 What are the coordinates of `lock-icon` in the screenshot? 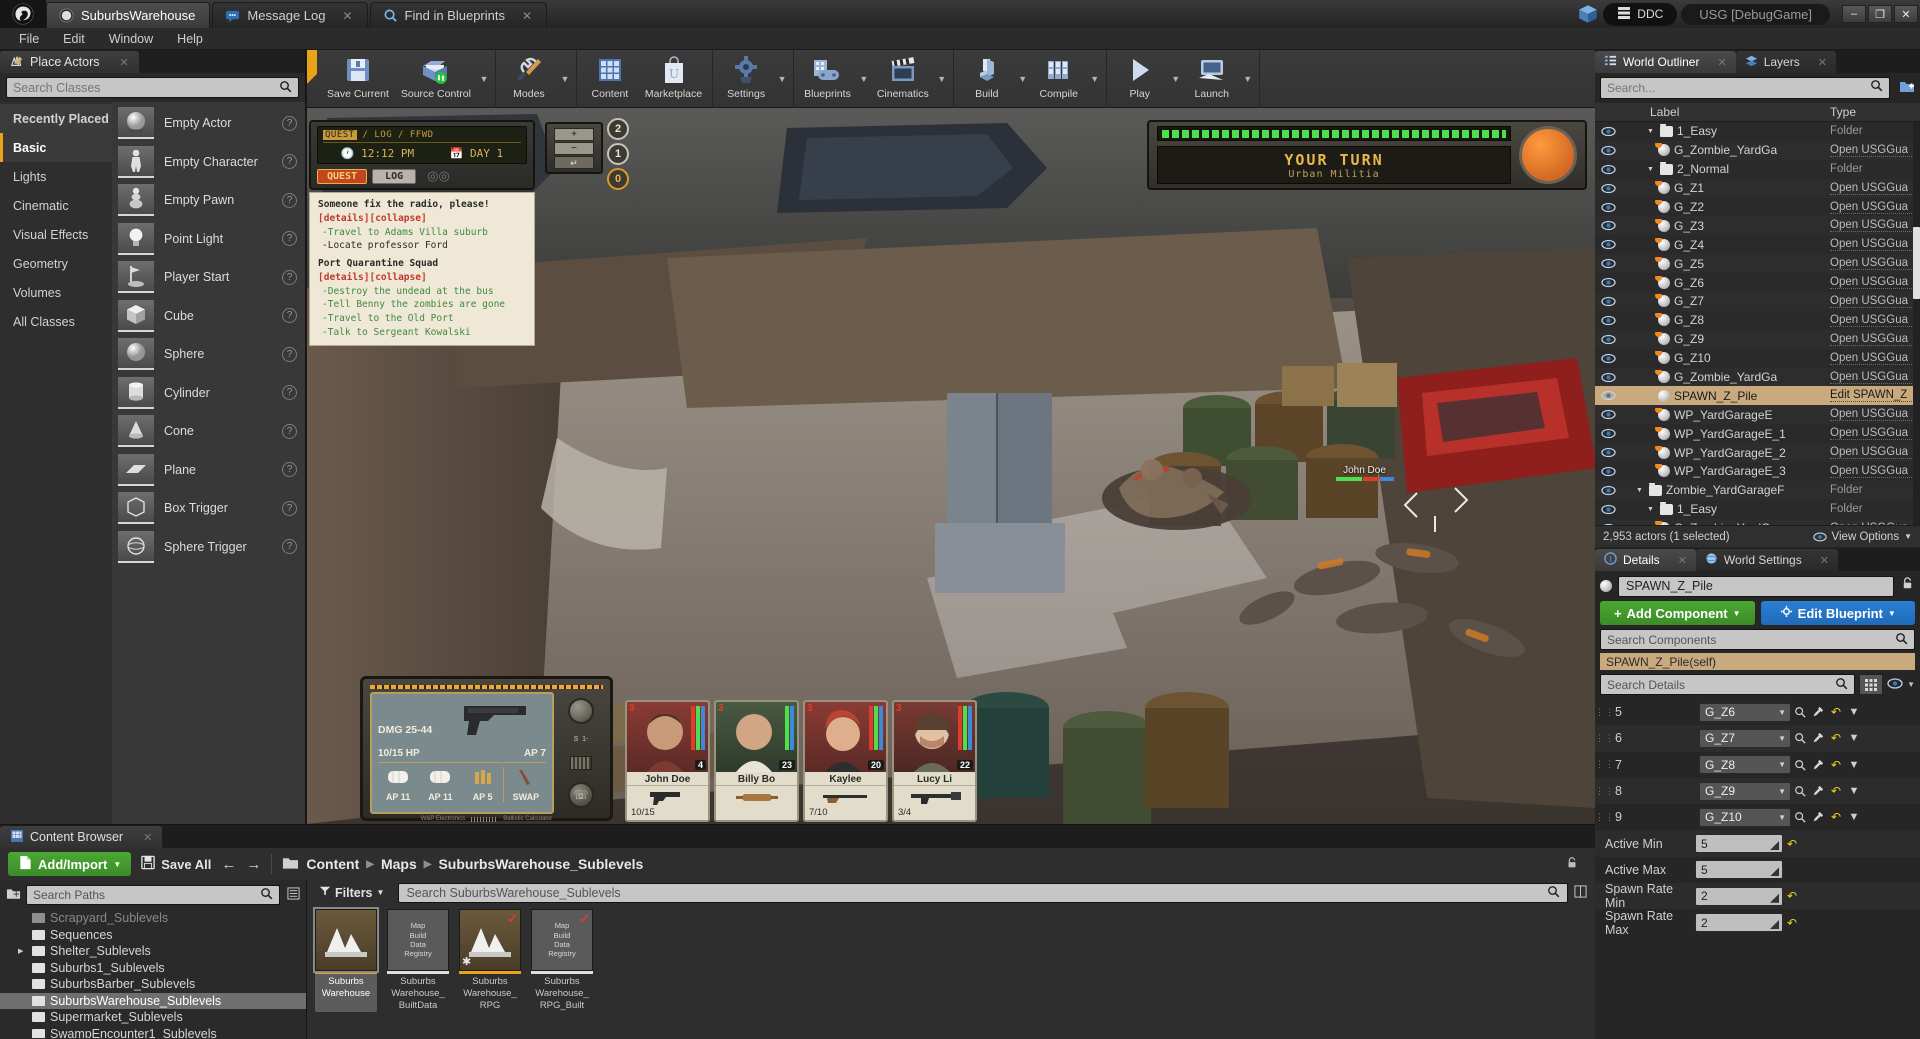 It's located at (1907, 586).